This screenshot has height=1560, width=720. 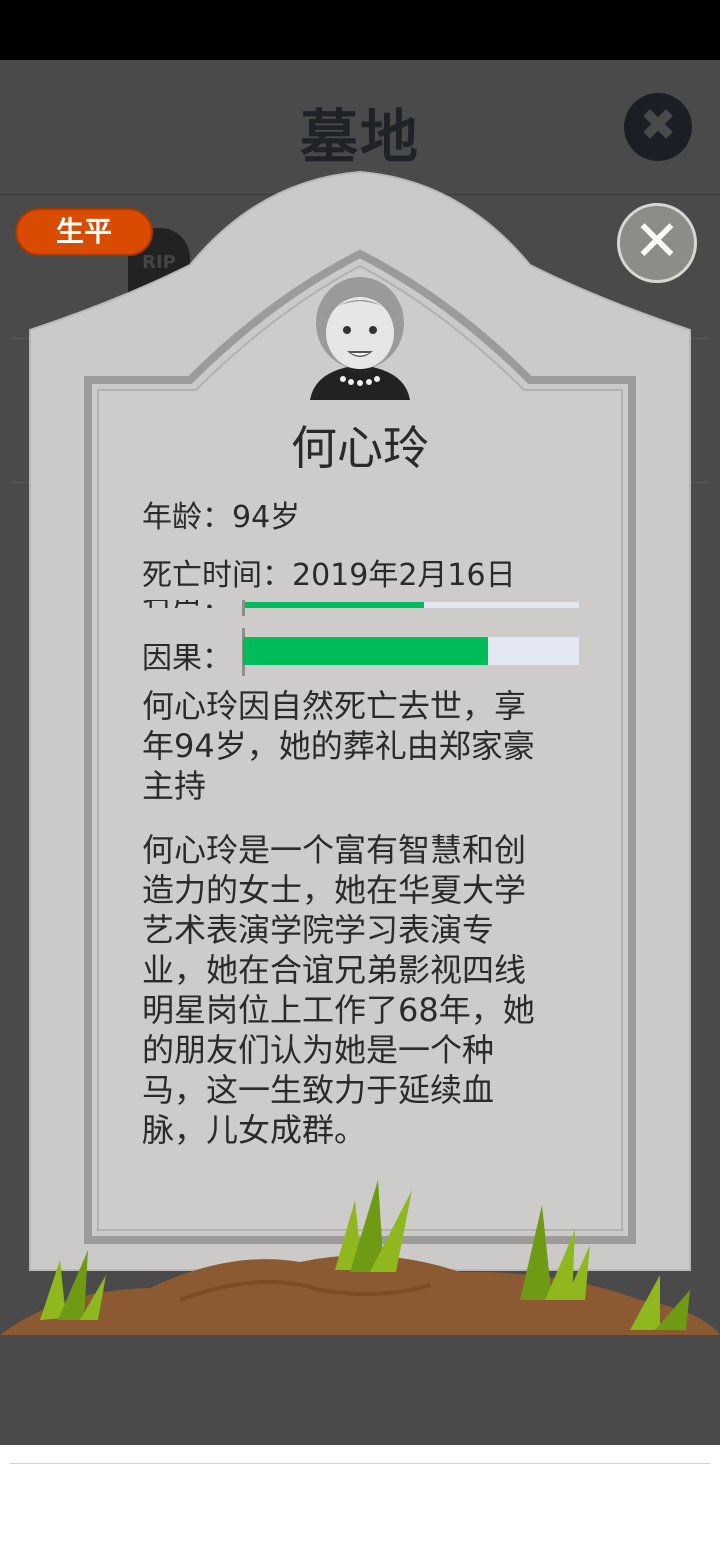 I want to click on deceased-name: 何心玲, so click(x=360, y=448).